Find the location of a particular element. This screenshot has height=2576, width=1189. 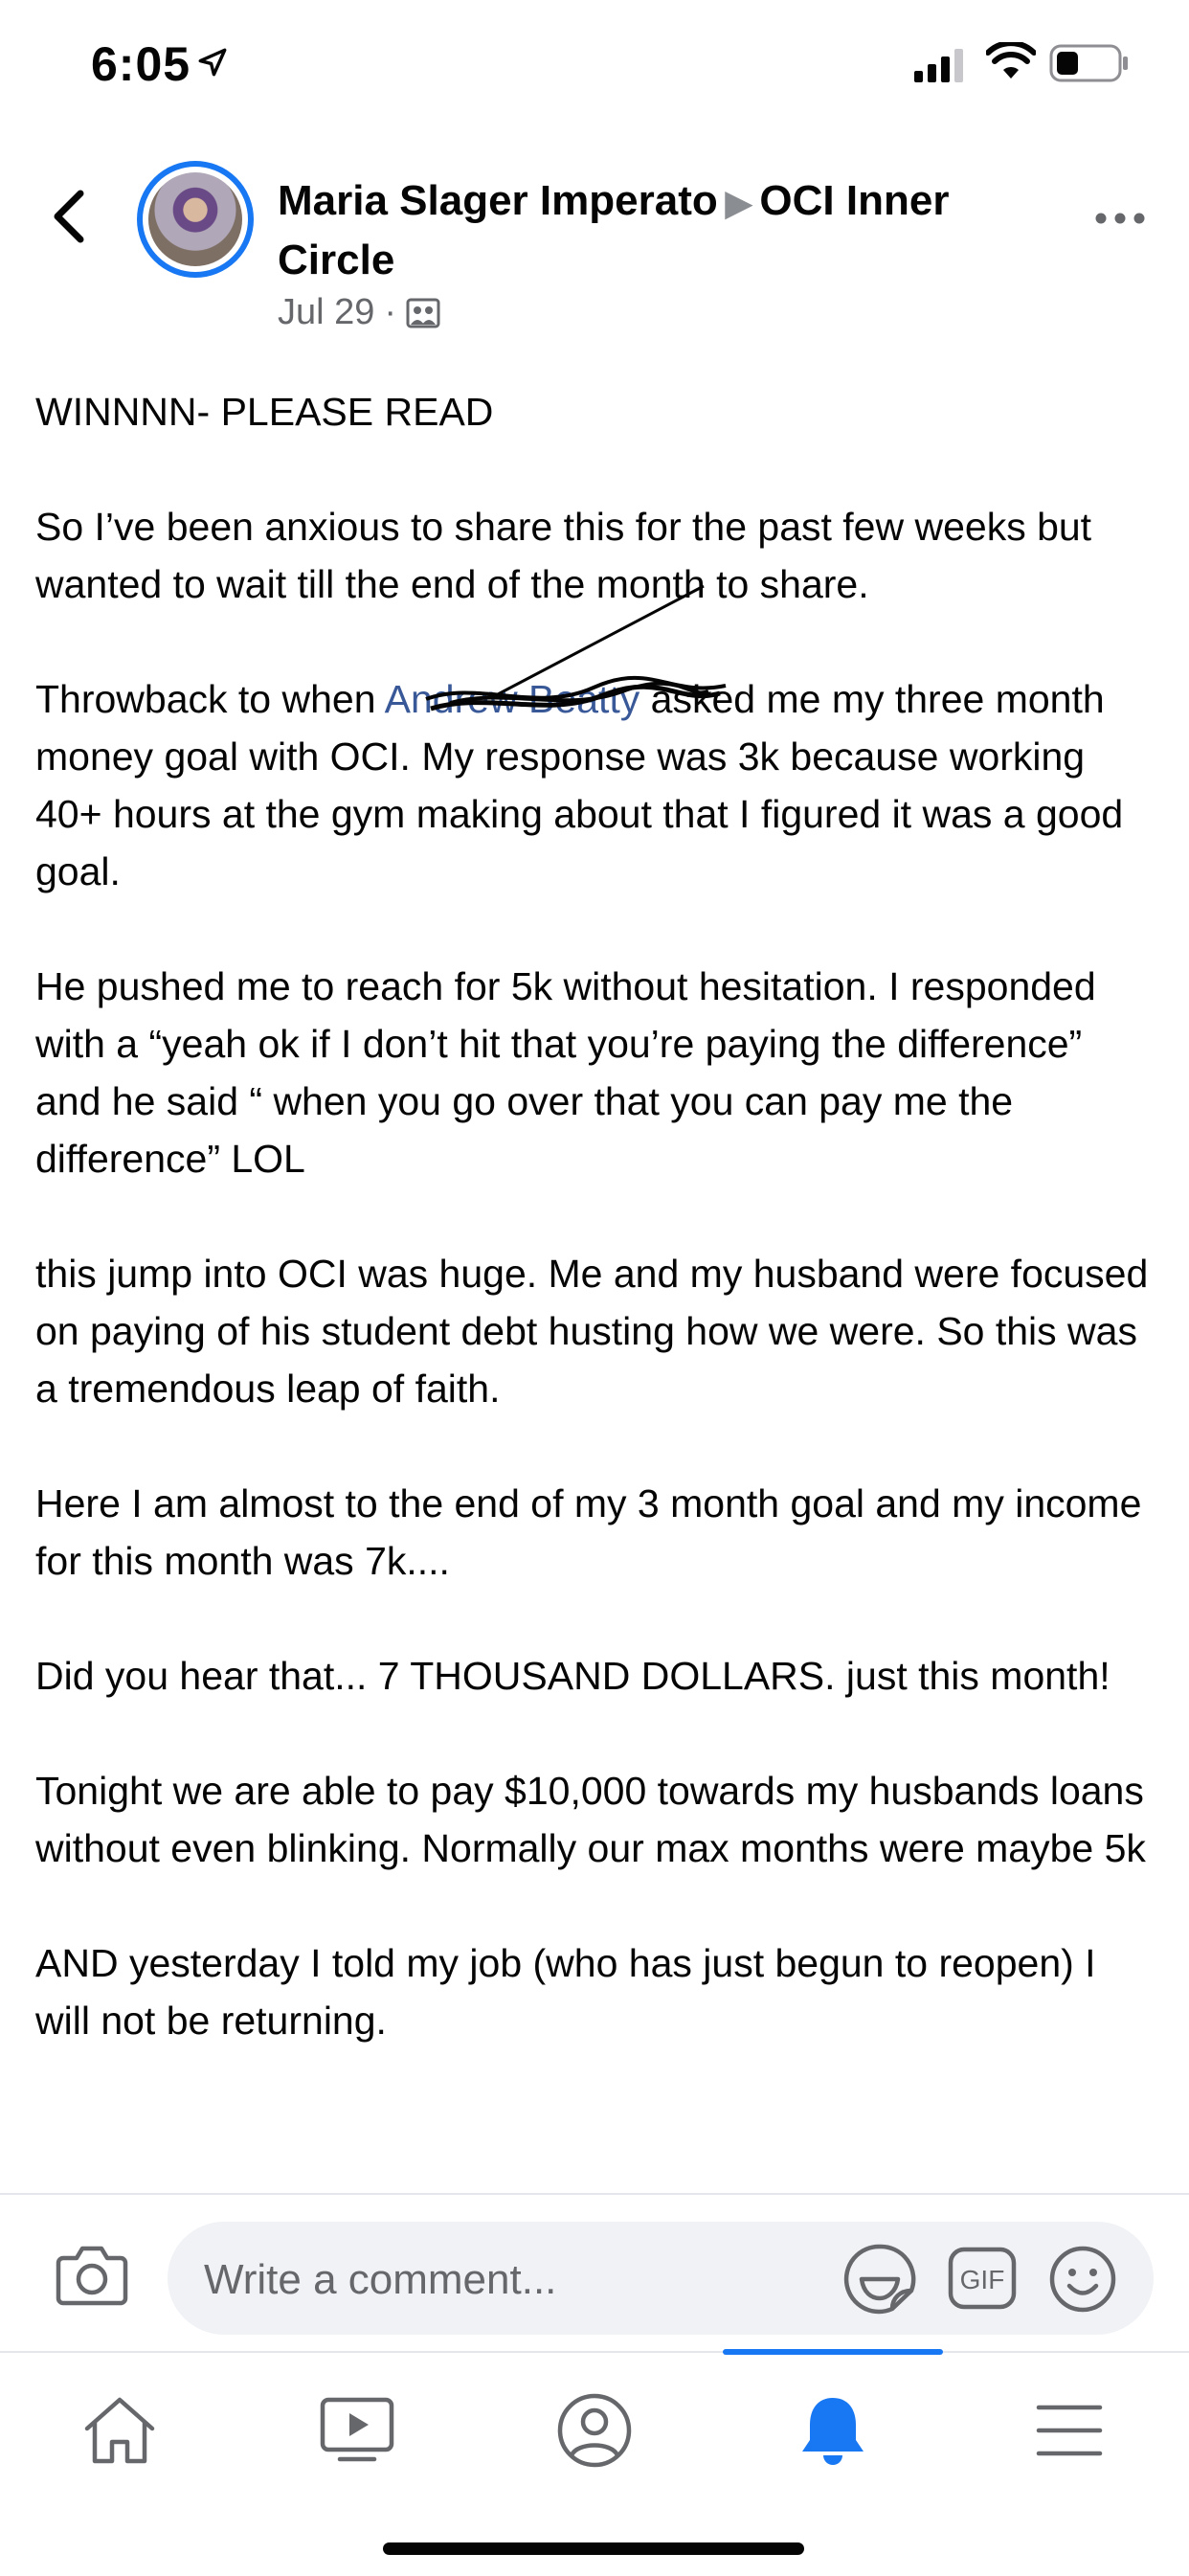

bell-icon is located at coordinates (833, 2431).